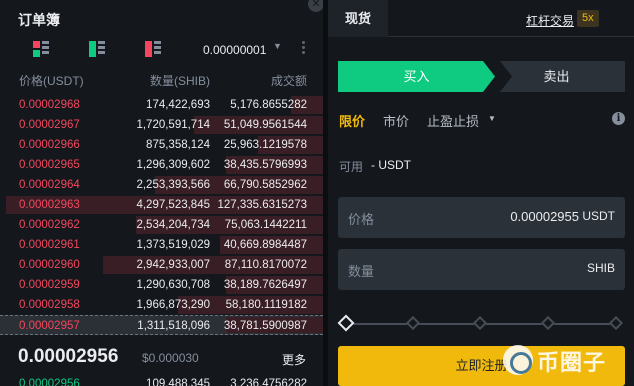 The height and width of the screenshot is (386, 634). I want to click on price-input: 0.00002955, so click(544, 216).